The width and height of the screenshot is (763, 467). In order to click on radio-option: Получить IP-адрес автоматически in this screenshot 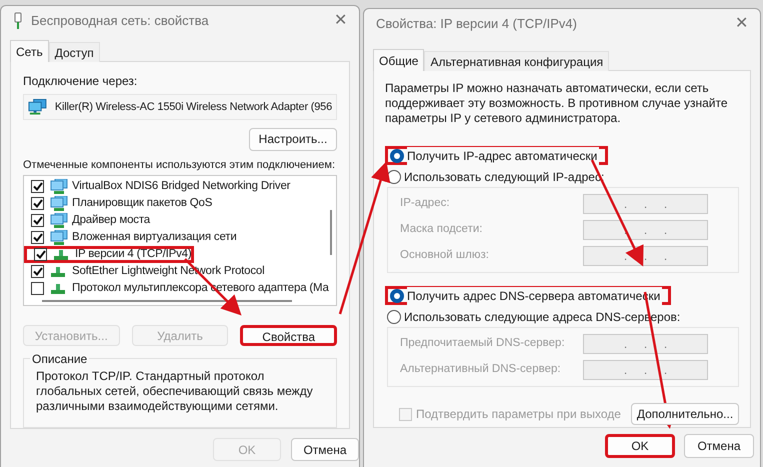, I will do `click(496, 155)`.